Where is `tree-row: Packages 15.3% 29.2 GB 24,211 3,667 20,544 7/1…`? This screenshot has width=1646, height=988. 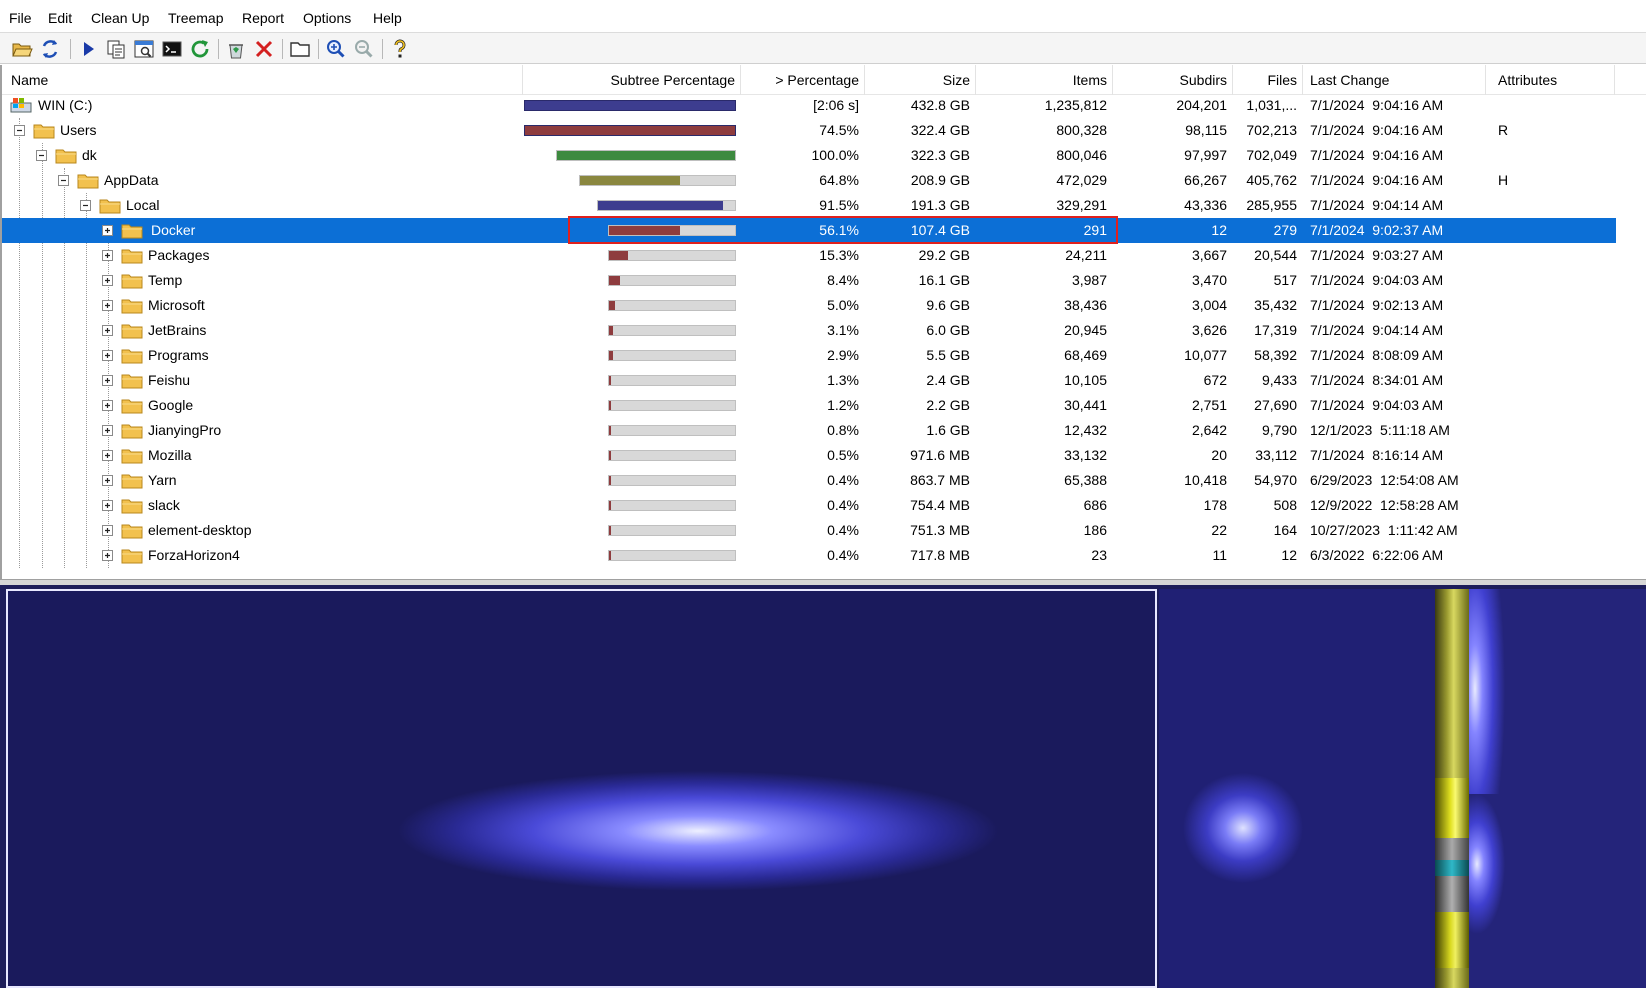 tree-row: Packages 15.3% 29.2 GB 24,211 3,667 20,544 7/1… is located at coordinates (809, 255).